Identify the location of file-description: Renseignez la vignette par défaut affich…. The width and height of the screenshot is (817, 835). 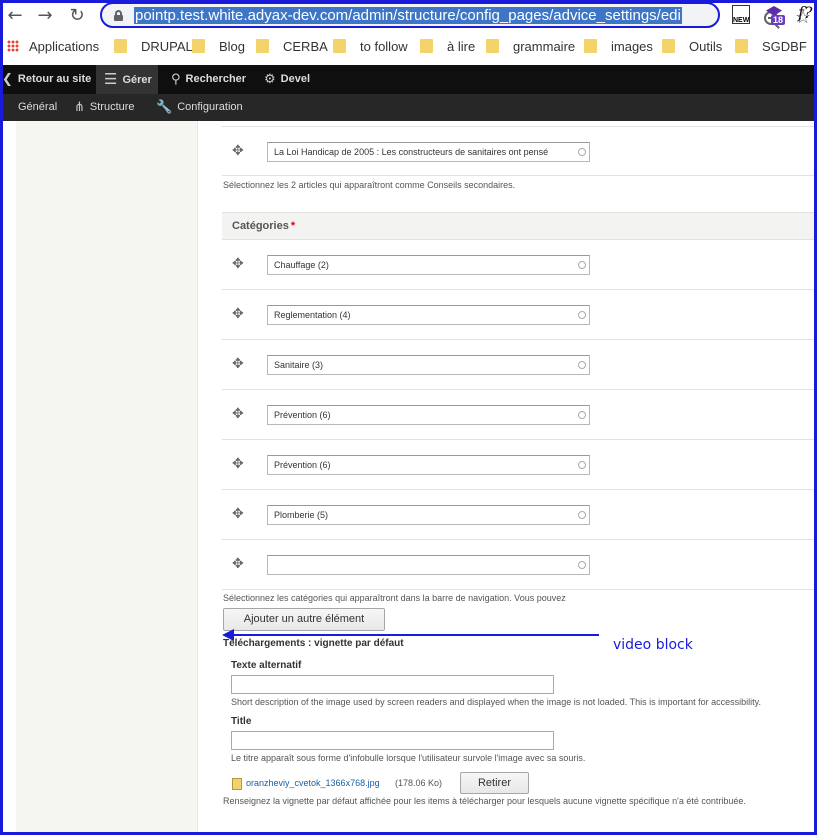
(484, 801).